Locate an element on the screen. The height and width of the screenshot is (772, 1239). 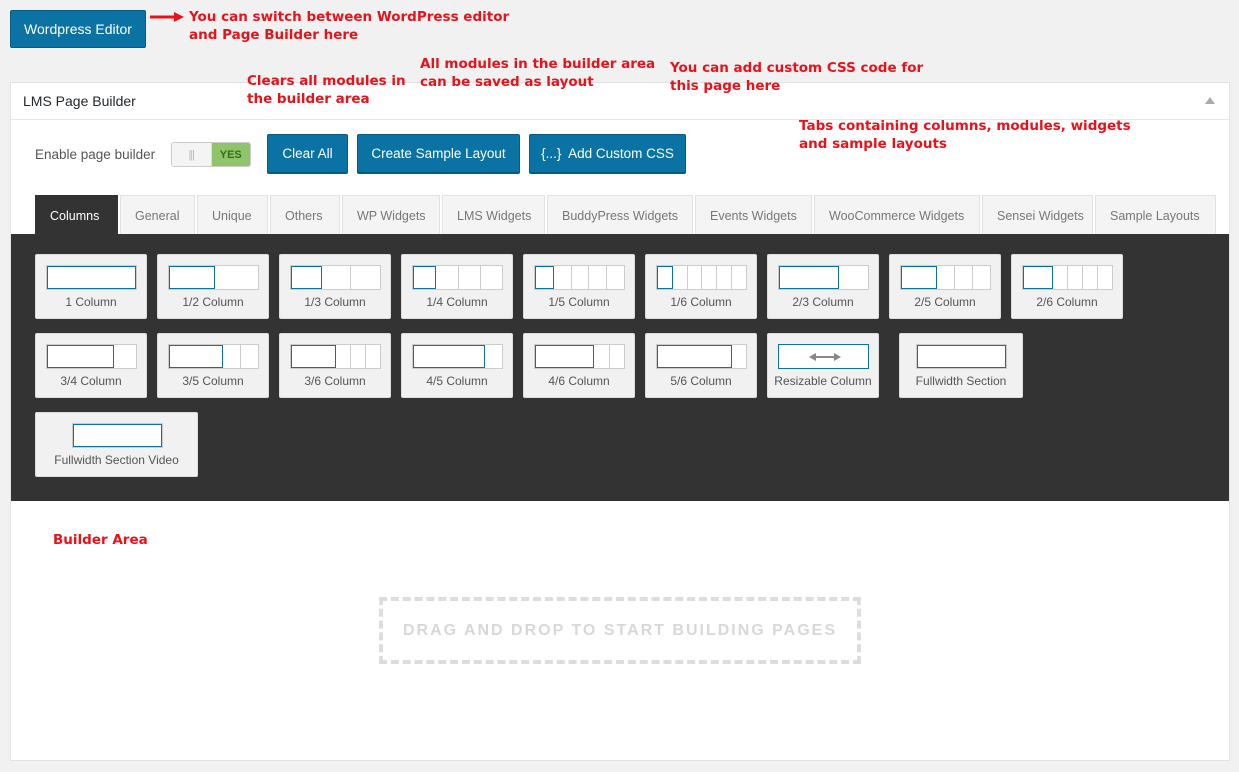
annotation-line: You can switch between WordPress editor is located at coordinates (349, 17).